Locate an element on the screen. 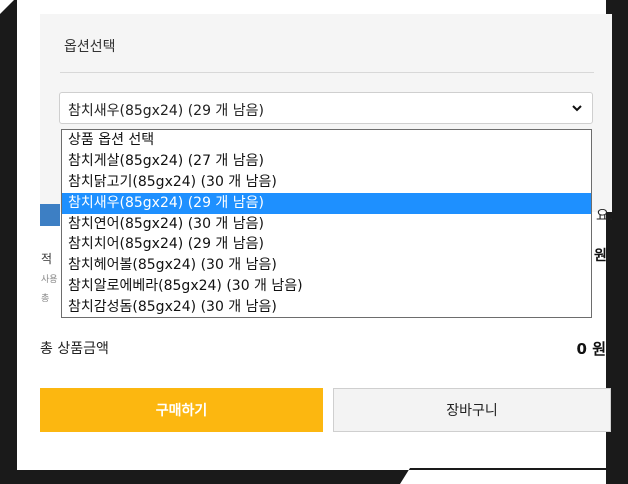  option-select: 참치새우(85gx24) (29 개 남음) is located at coordinates (326, 108).